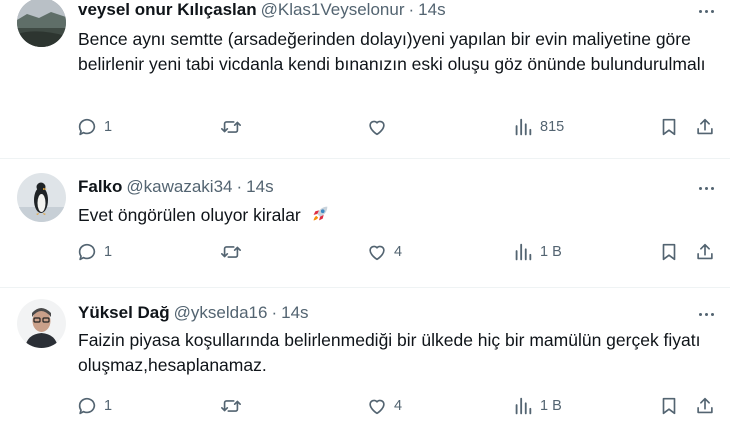 The height and width of the screenshot is (425, 730). What do you see at coordinates (538, 127) in the screenshot?
I see `views-button: 815` at bounding box center [538, 127].